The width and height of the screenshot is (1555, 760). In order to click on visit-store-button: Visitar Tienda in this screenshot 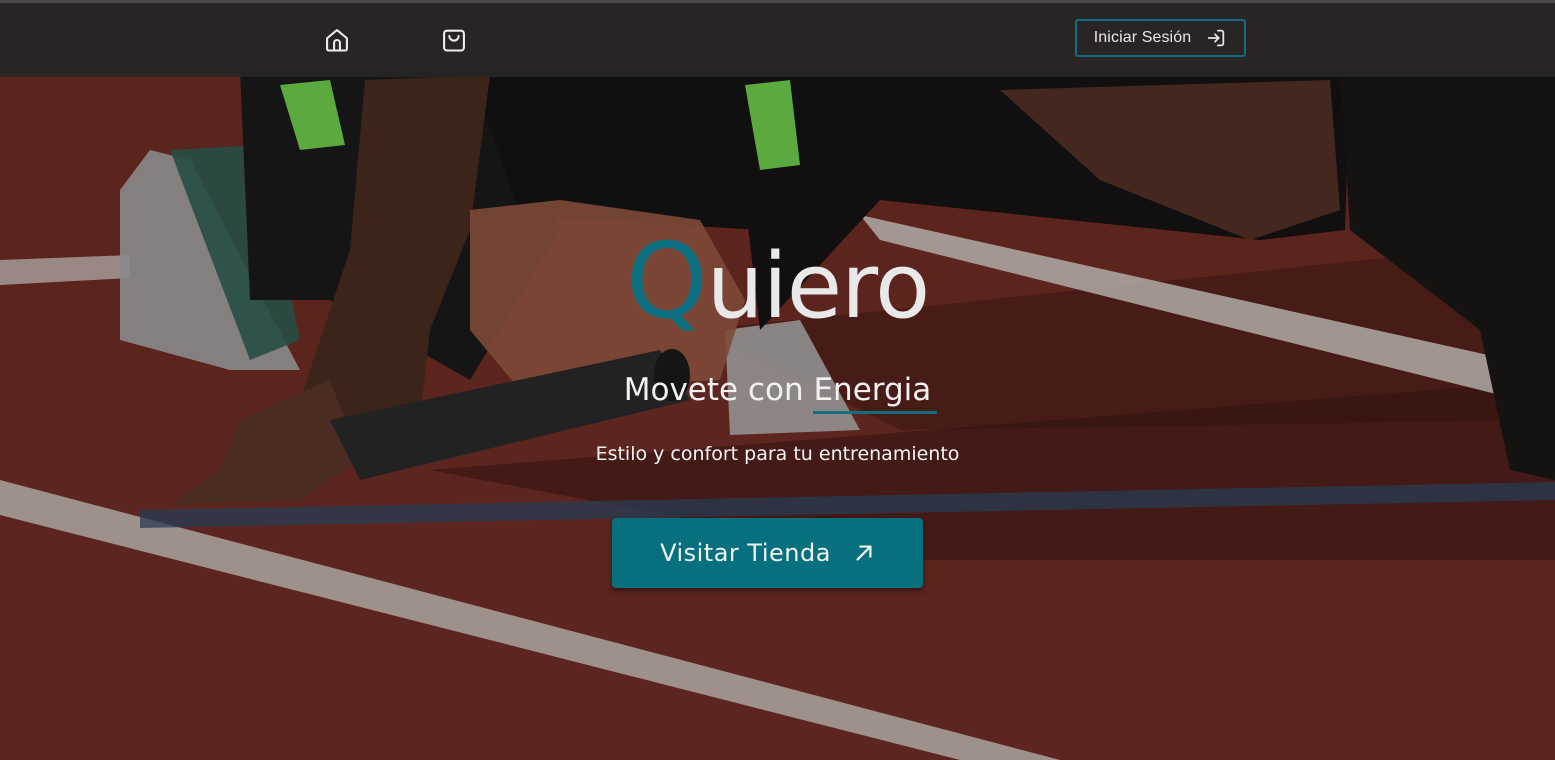, I will do `click(767, 553)`.